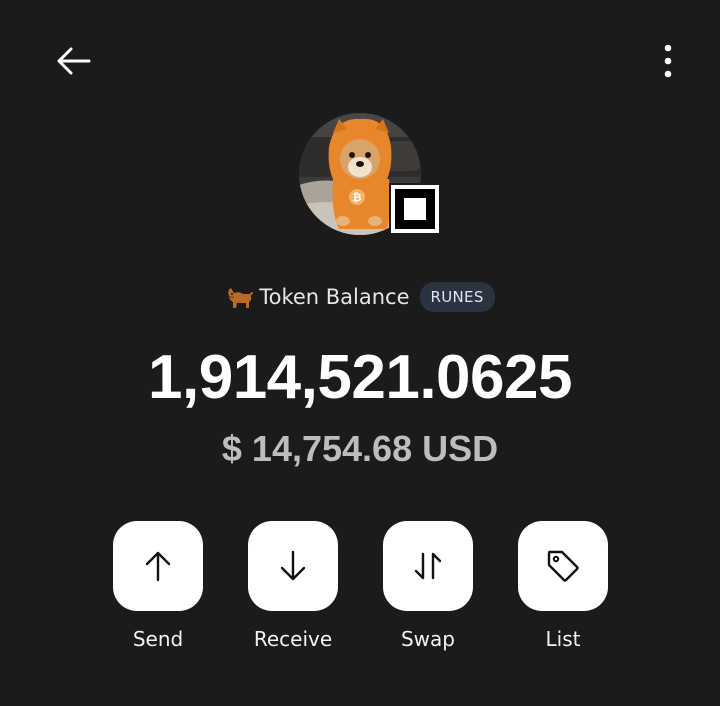 The width and height of the screenshot is (720, 706). I want to click on receive-button: Receive, so click(293, 586).